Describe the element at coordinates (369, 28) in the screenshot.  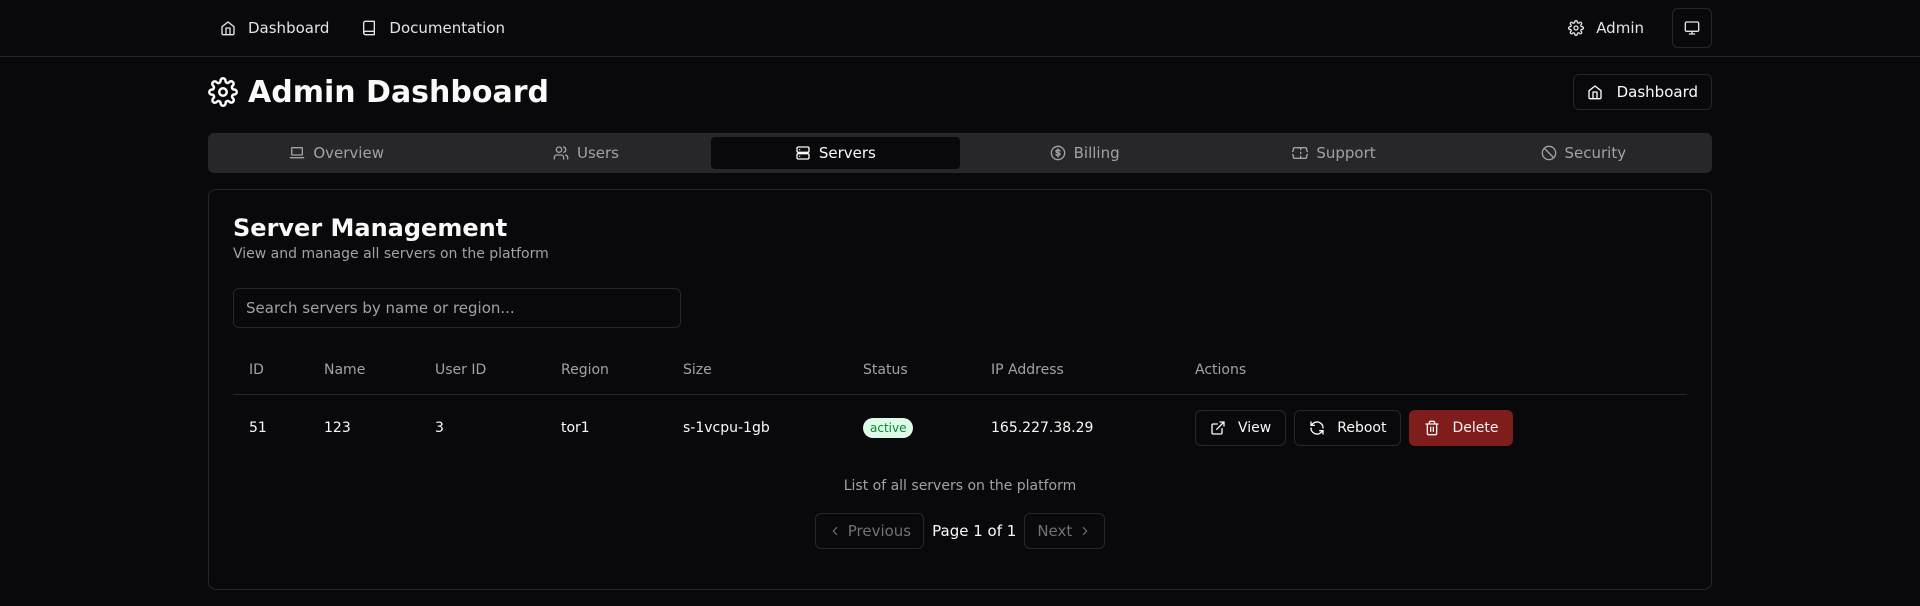
I see `book-icon` at that location.